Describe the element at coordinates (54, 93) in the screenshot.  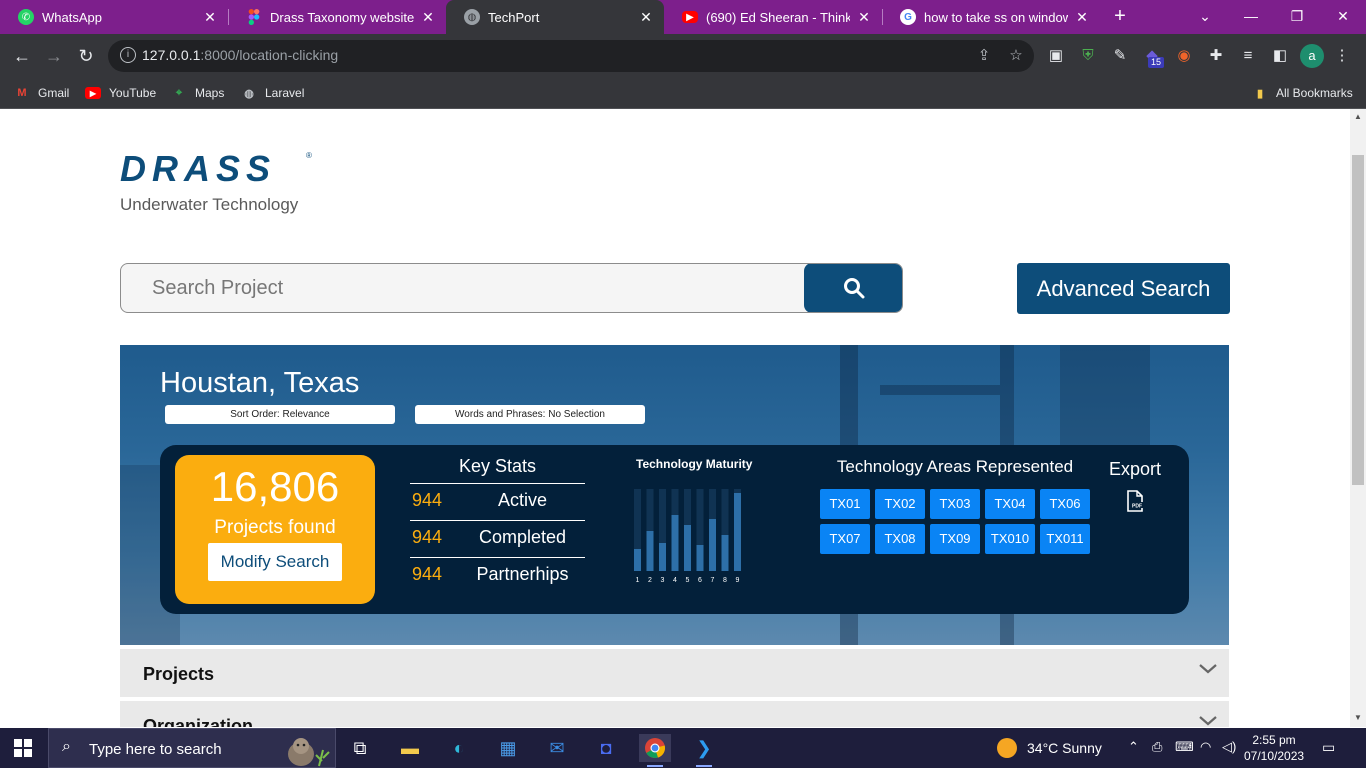
I see `bookmark-label: Gmail` at that location.